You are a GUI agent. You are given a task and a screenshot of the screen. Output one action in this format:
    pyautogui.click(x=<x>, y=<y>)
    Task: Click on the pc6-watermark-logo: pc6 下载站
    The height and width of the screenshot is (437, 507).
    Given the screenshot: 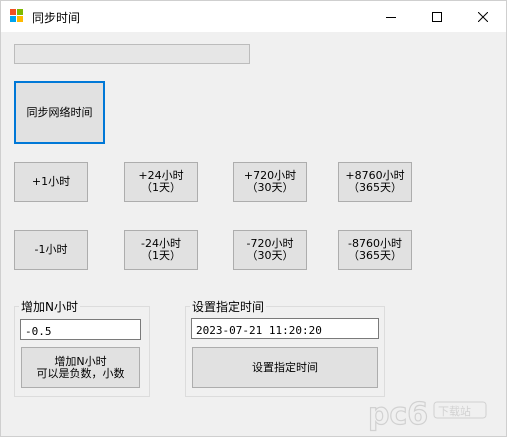 What is the action you would take?
    pyautogui.click(x=427, y=414)
    